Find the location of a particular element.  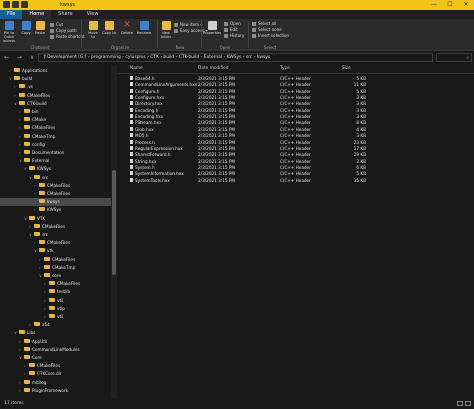

tree-item: › PluginFramework is located at coordinates (55, 391).